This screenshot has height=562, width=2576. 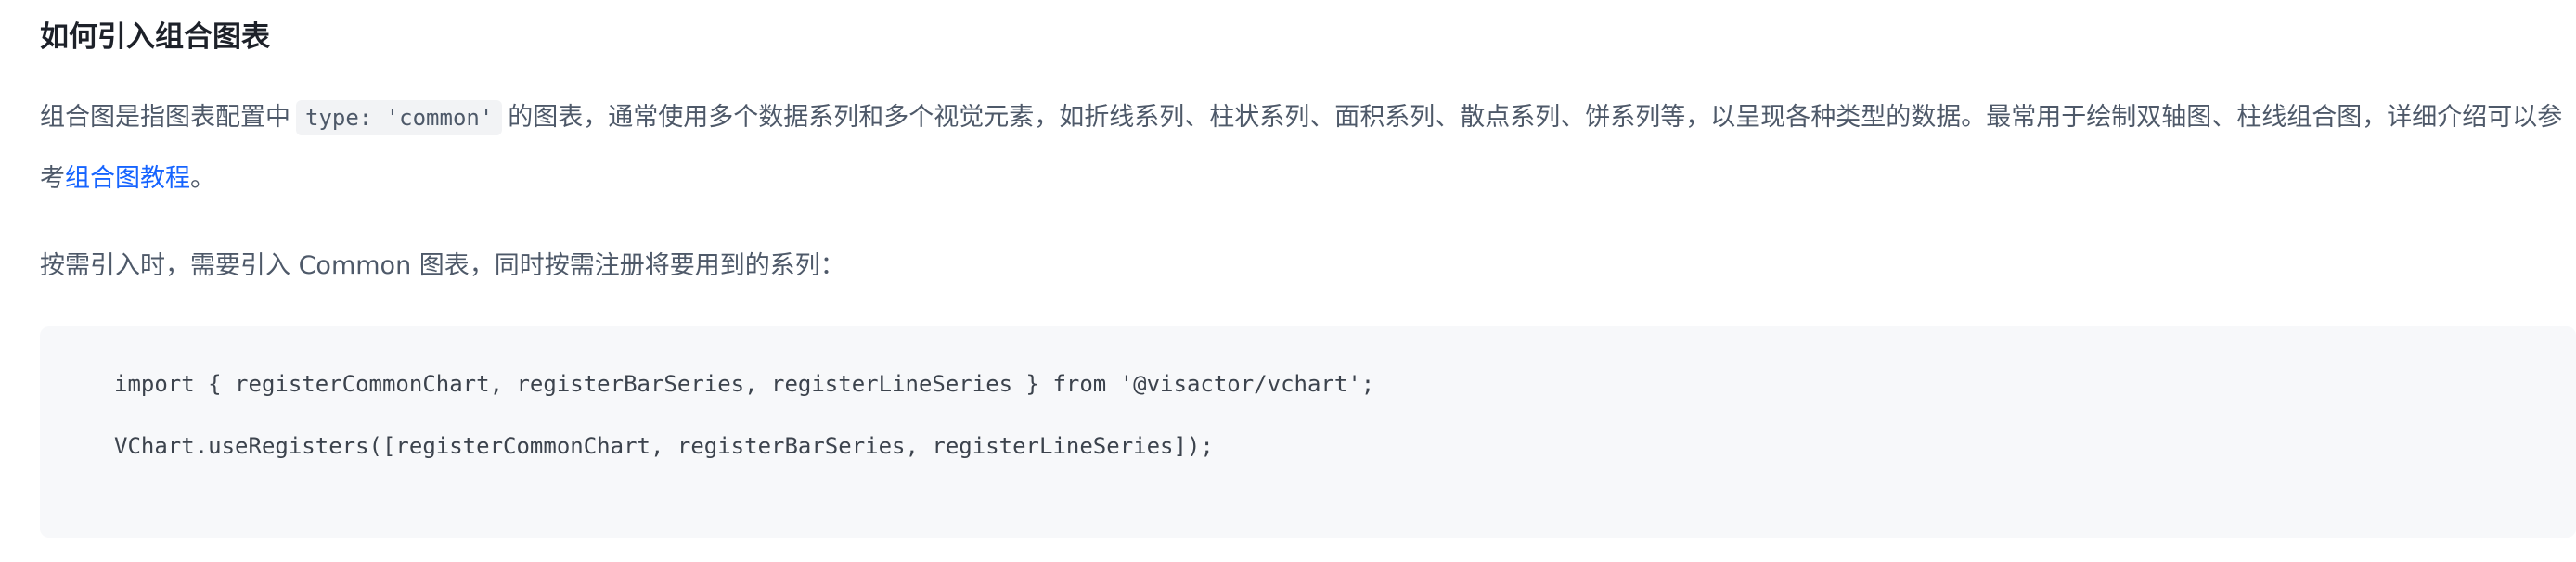 I want to click on intro-prefix: 组合图是指图表配置中, so click(x=165, y=117).